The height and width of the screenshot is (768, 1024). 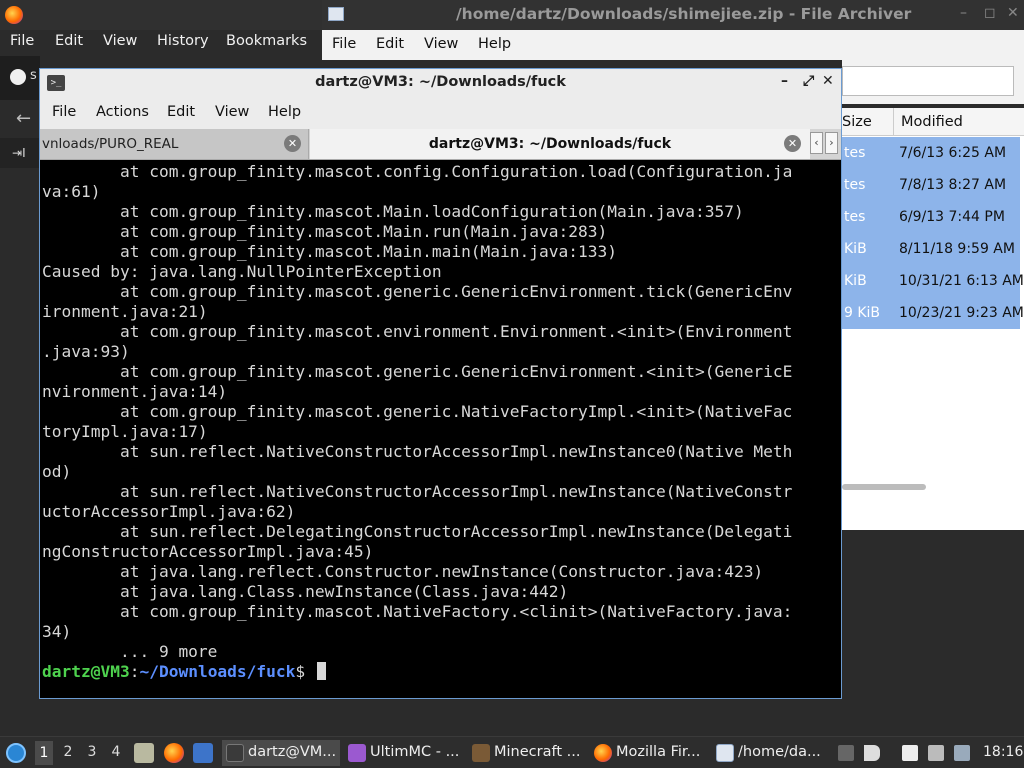 I want to click on prompt-dollar: $, so click(x=305, y=671).